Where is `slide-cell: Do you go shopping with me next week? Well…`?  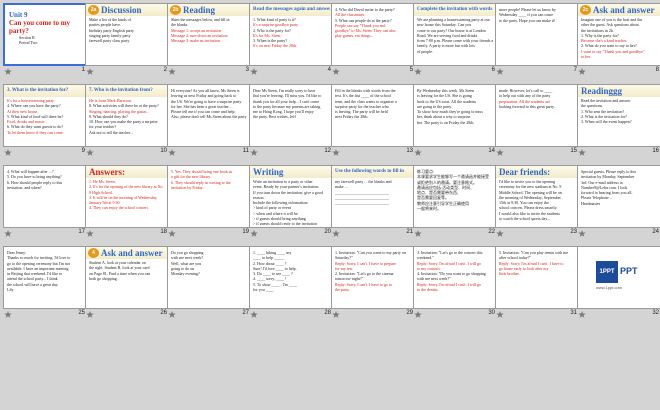
slide-cell: Do you go shopping with me next week? Well… is located at coordinates (209, 284).